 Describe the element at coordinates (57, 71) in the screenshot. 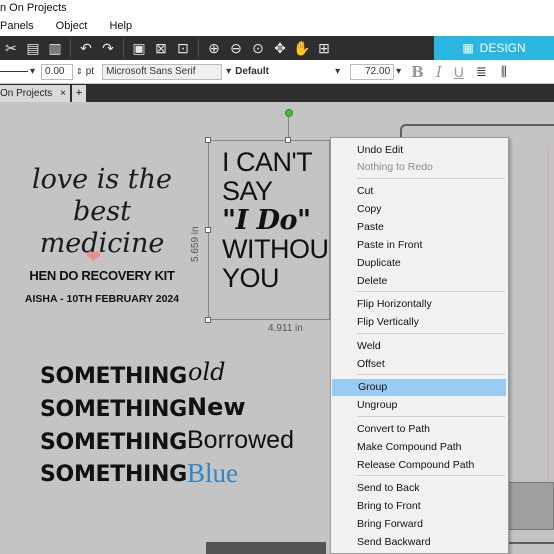

I see `line-width-input: 0.00` at that location.